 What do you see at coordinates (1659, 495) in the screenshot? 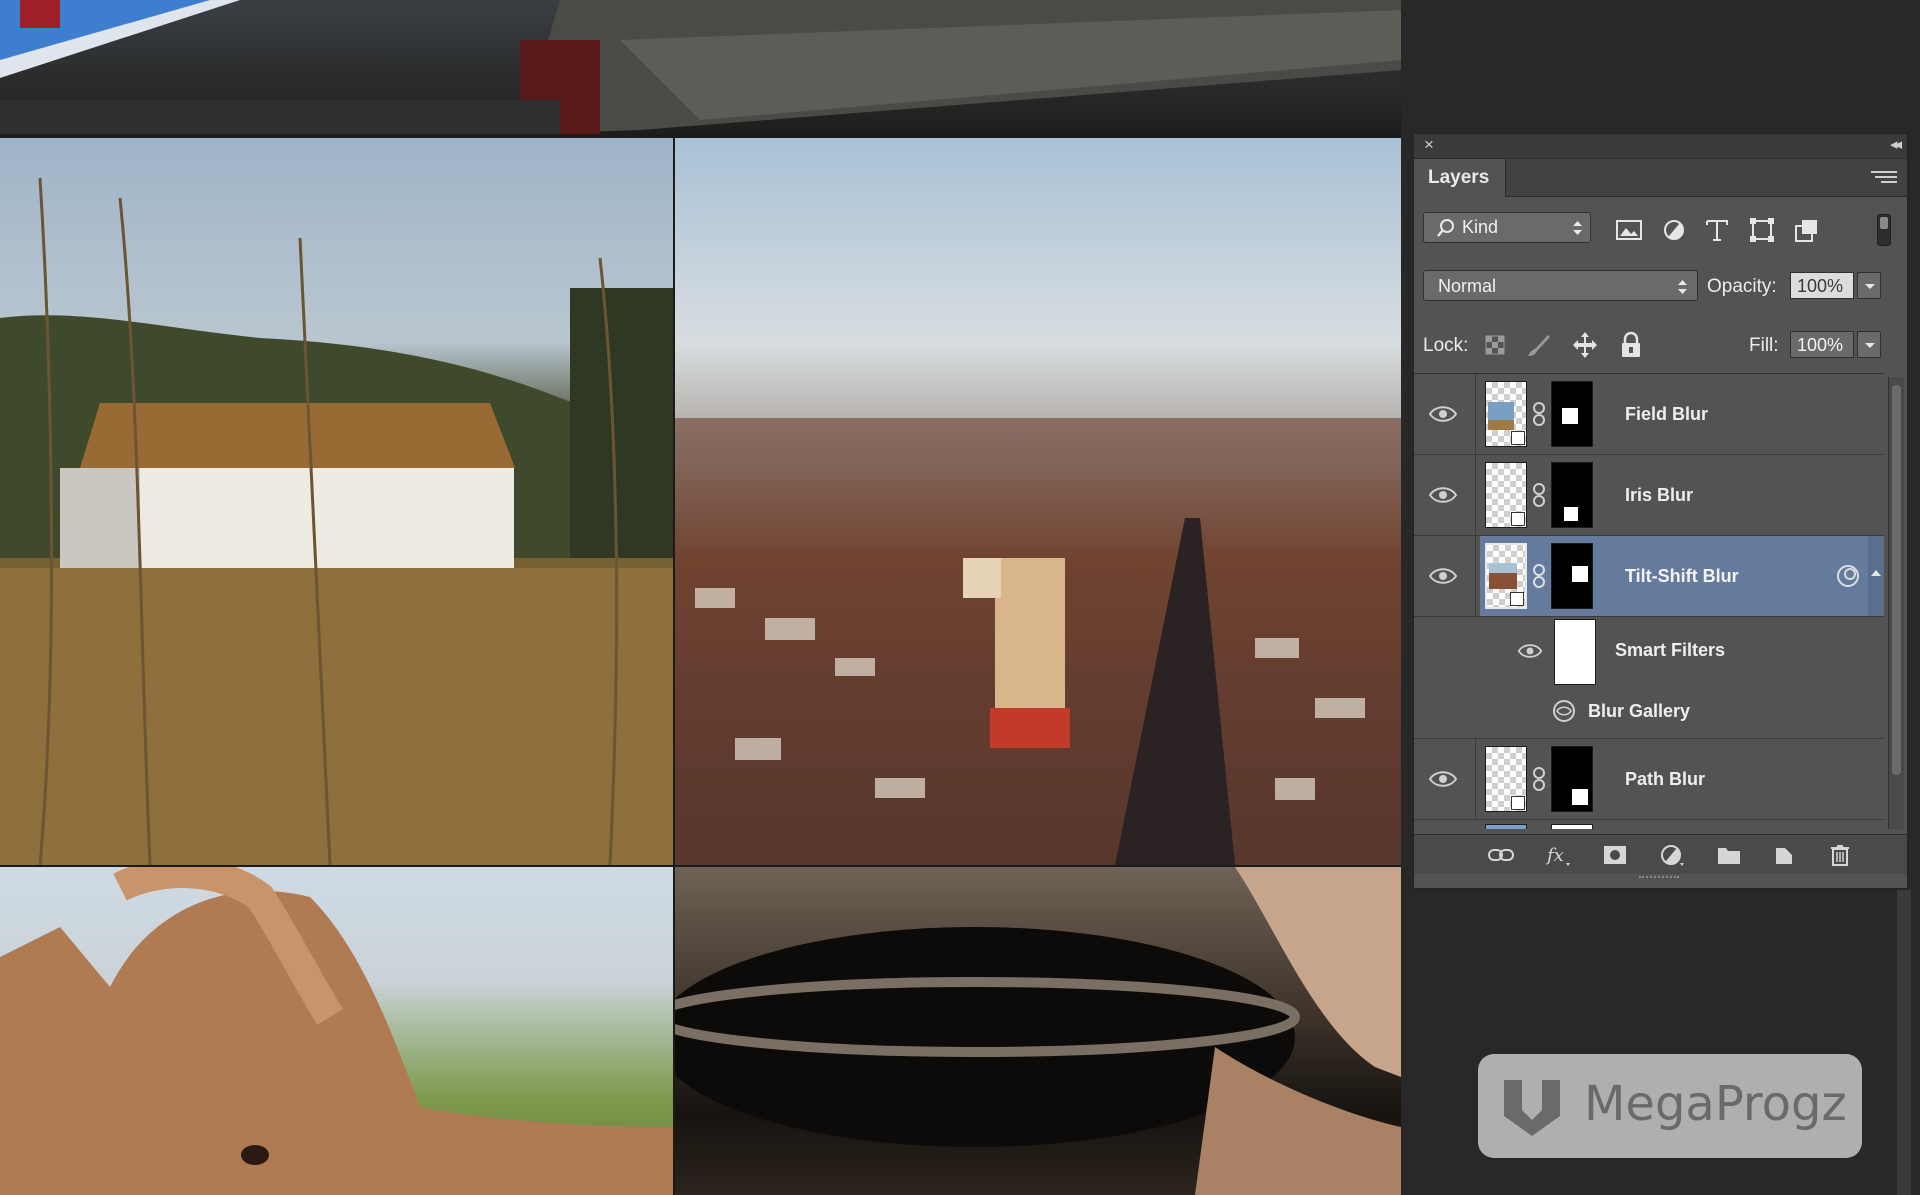
I see `layer-name: Iris Blur` at bounding box center [1659, 495].